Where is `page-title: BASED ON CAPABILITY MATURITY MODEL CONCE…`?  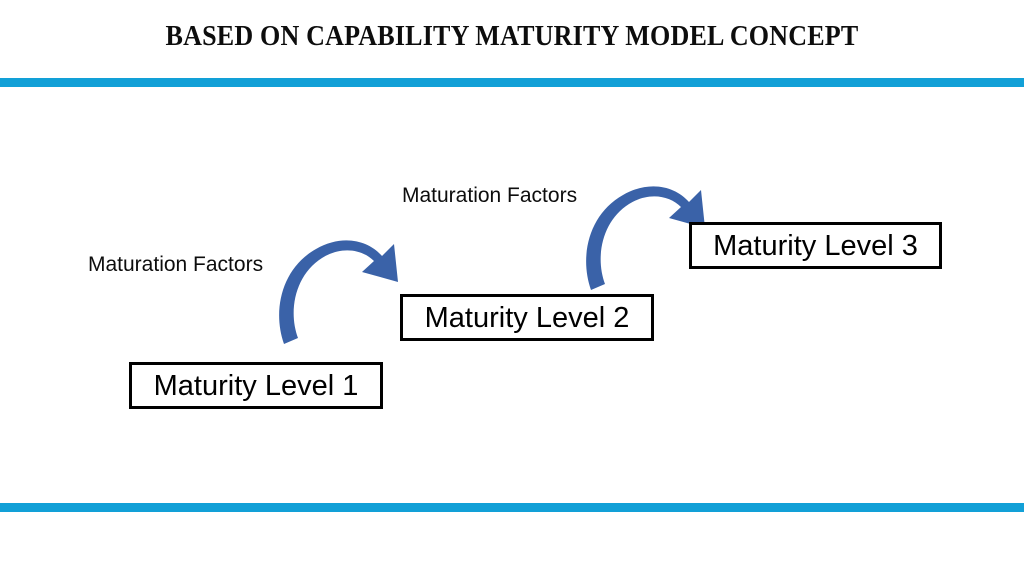
page-title: BASED ON CAPABILITY MATURITY MODEL CONCE… is located at coordinates (512, 36).